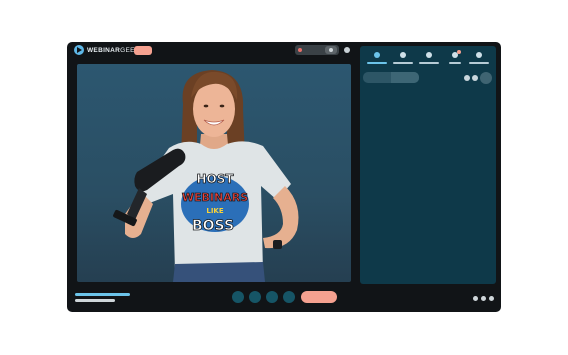 The height and width of the screenshot is (355, 568). What do you see at coordinates (214, 211) in the screenshot?
I see `shirt-word-like: LIKE` at bounding box center [214, 211].